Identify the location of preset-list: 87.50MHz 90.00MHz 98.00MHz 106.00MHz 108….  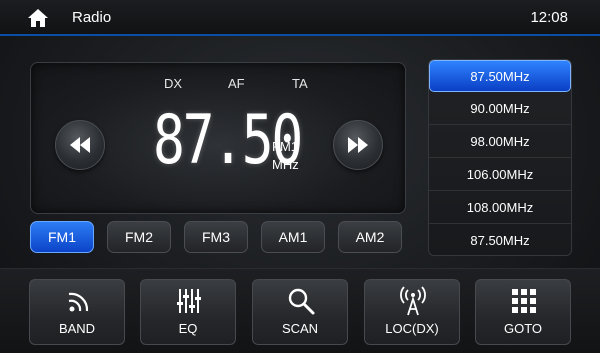
(500, 157).